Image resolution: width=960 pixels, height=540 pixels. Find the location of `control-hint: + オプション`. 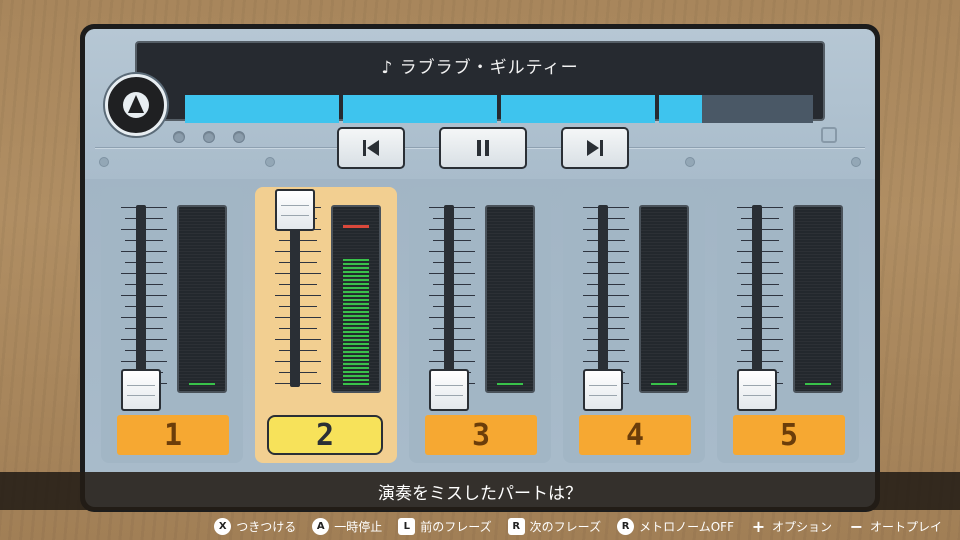

control-hint: + オプション is located at coordinates (791, 526).